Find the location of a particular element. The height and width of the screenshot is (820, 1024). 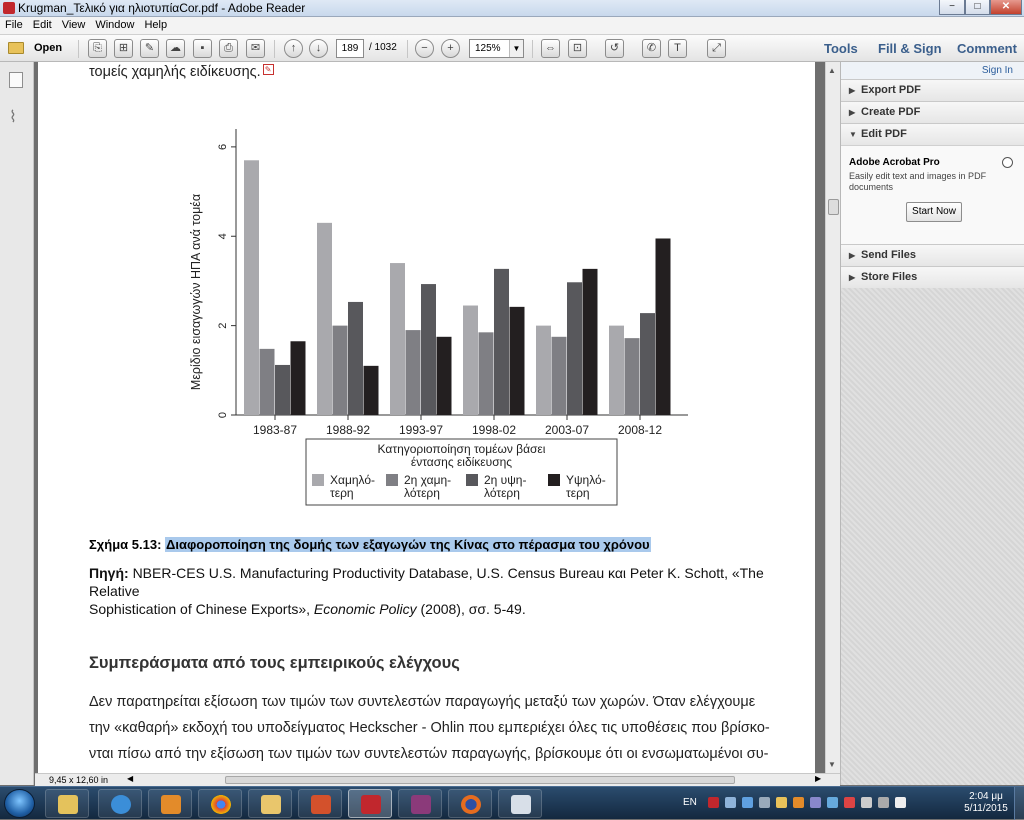

bluetooth-tray-icon is located at coordinates (832, 802).